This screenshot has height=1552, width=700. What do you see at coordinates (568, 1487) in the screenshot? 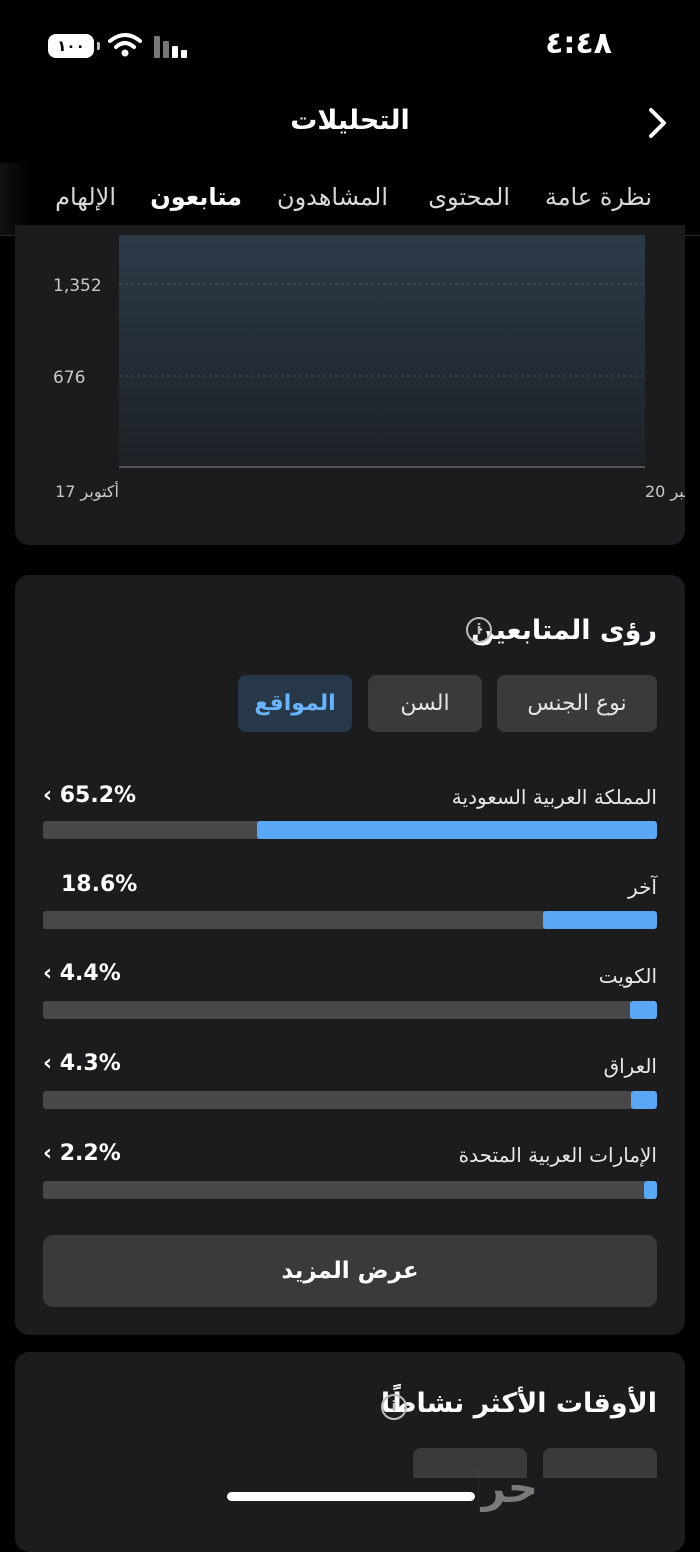
I see `watermark-logo: حراج` at bounding box center [568, 1487].